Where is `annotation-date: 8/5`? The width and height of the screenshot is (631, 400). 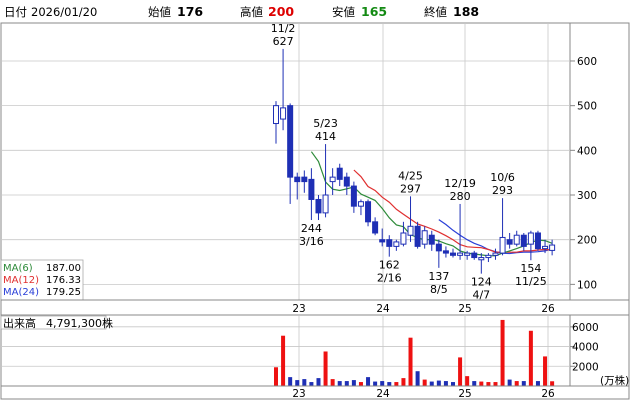
annotation-date: 8/5 is located at coordinates (439, 289).